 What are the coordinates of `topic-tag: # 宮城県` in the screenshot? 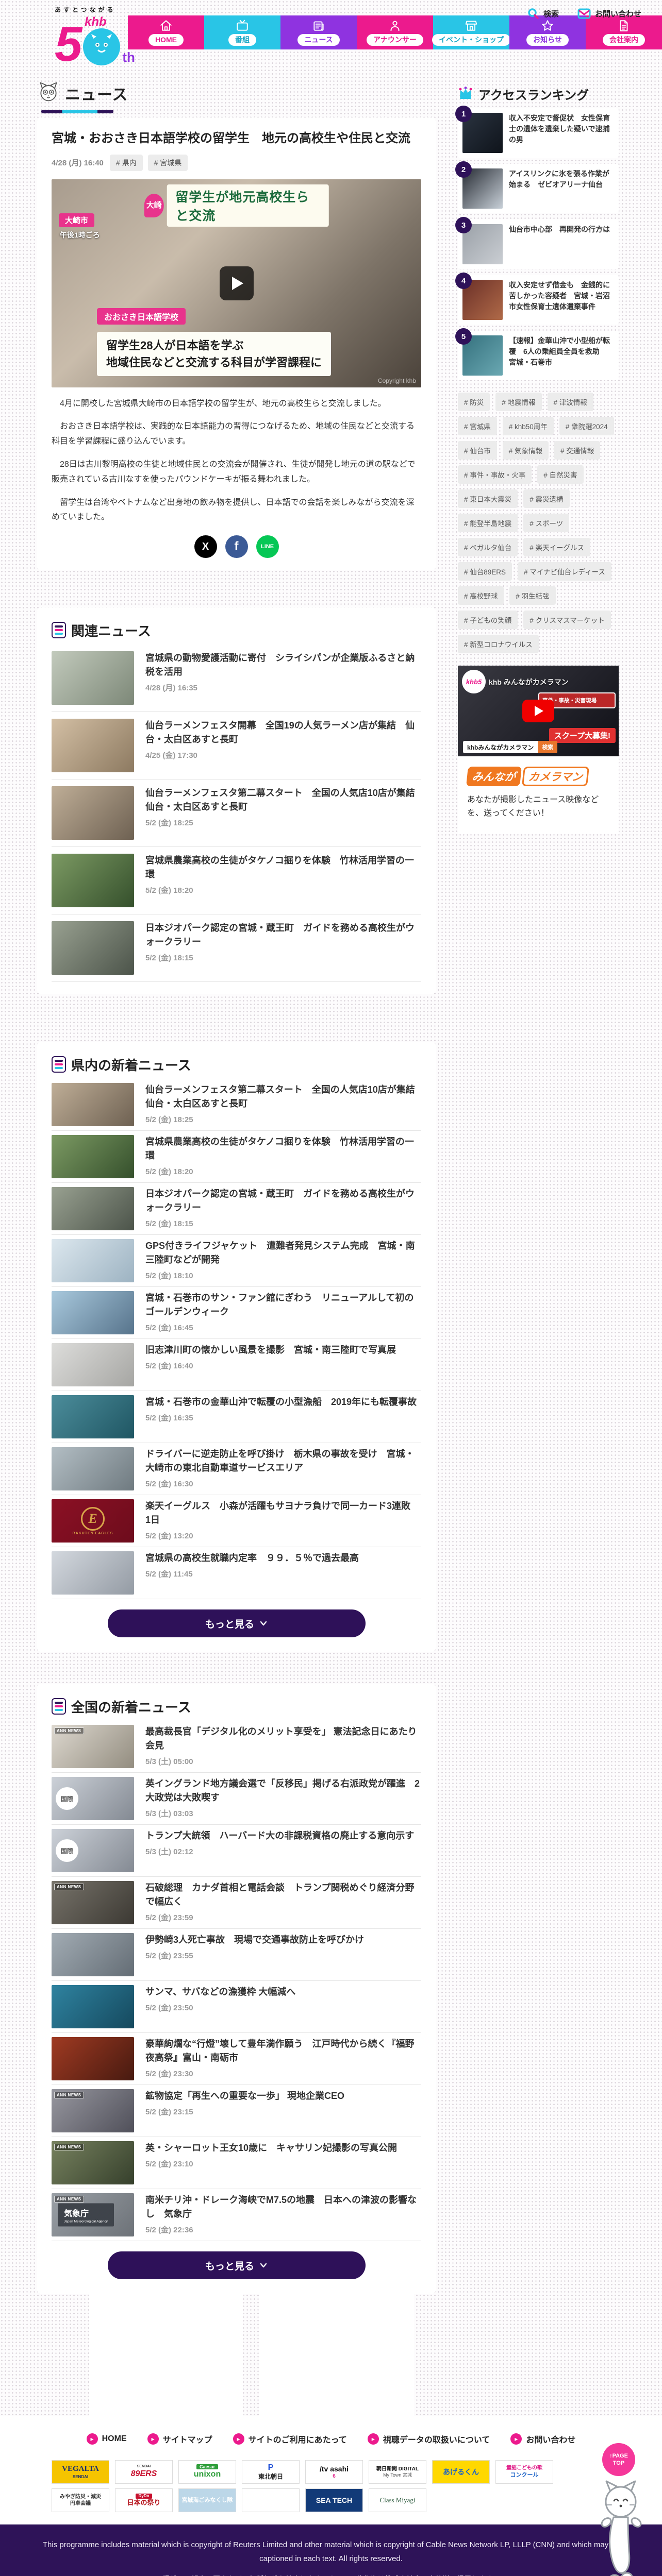 It's located at (477, 426).